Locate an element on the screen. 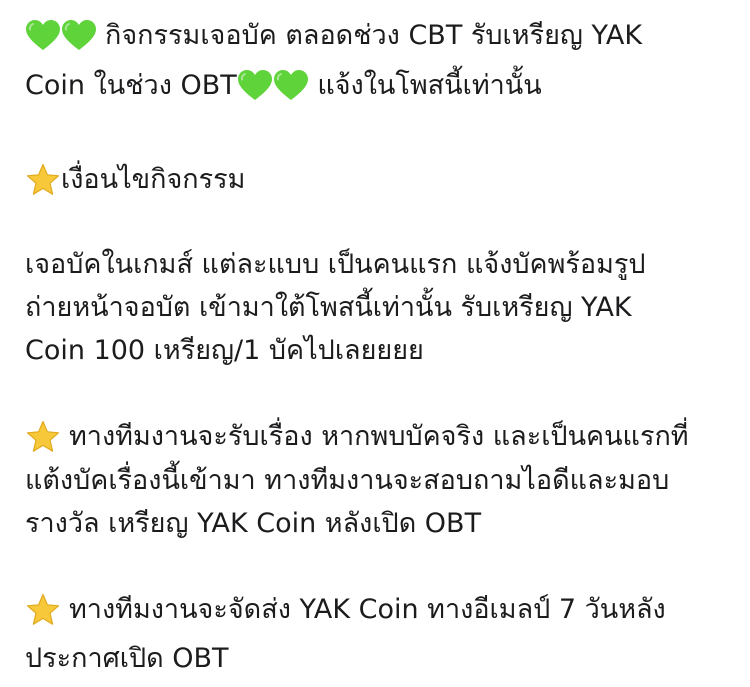  post-line: รางวัล เหรียญ YAK Coin หลังเปิด OBT is located at coordinates (253, 524).